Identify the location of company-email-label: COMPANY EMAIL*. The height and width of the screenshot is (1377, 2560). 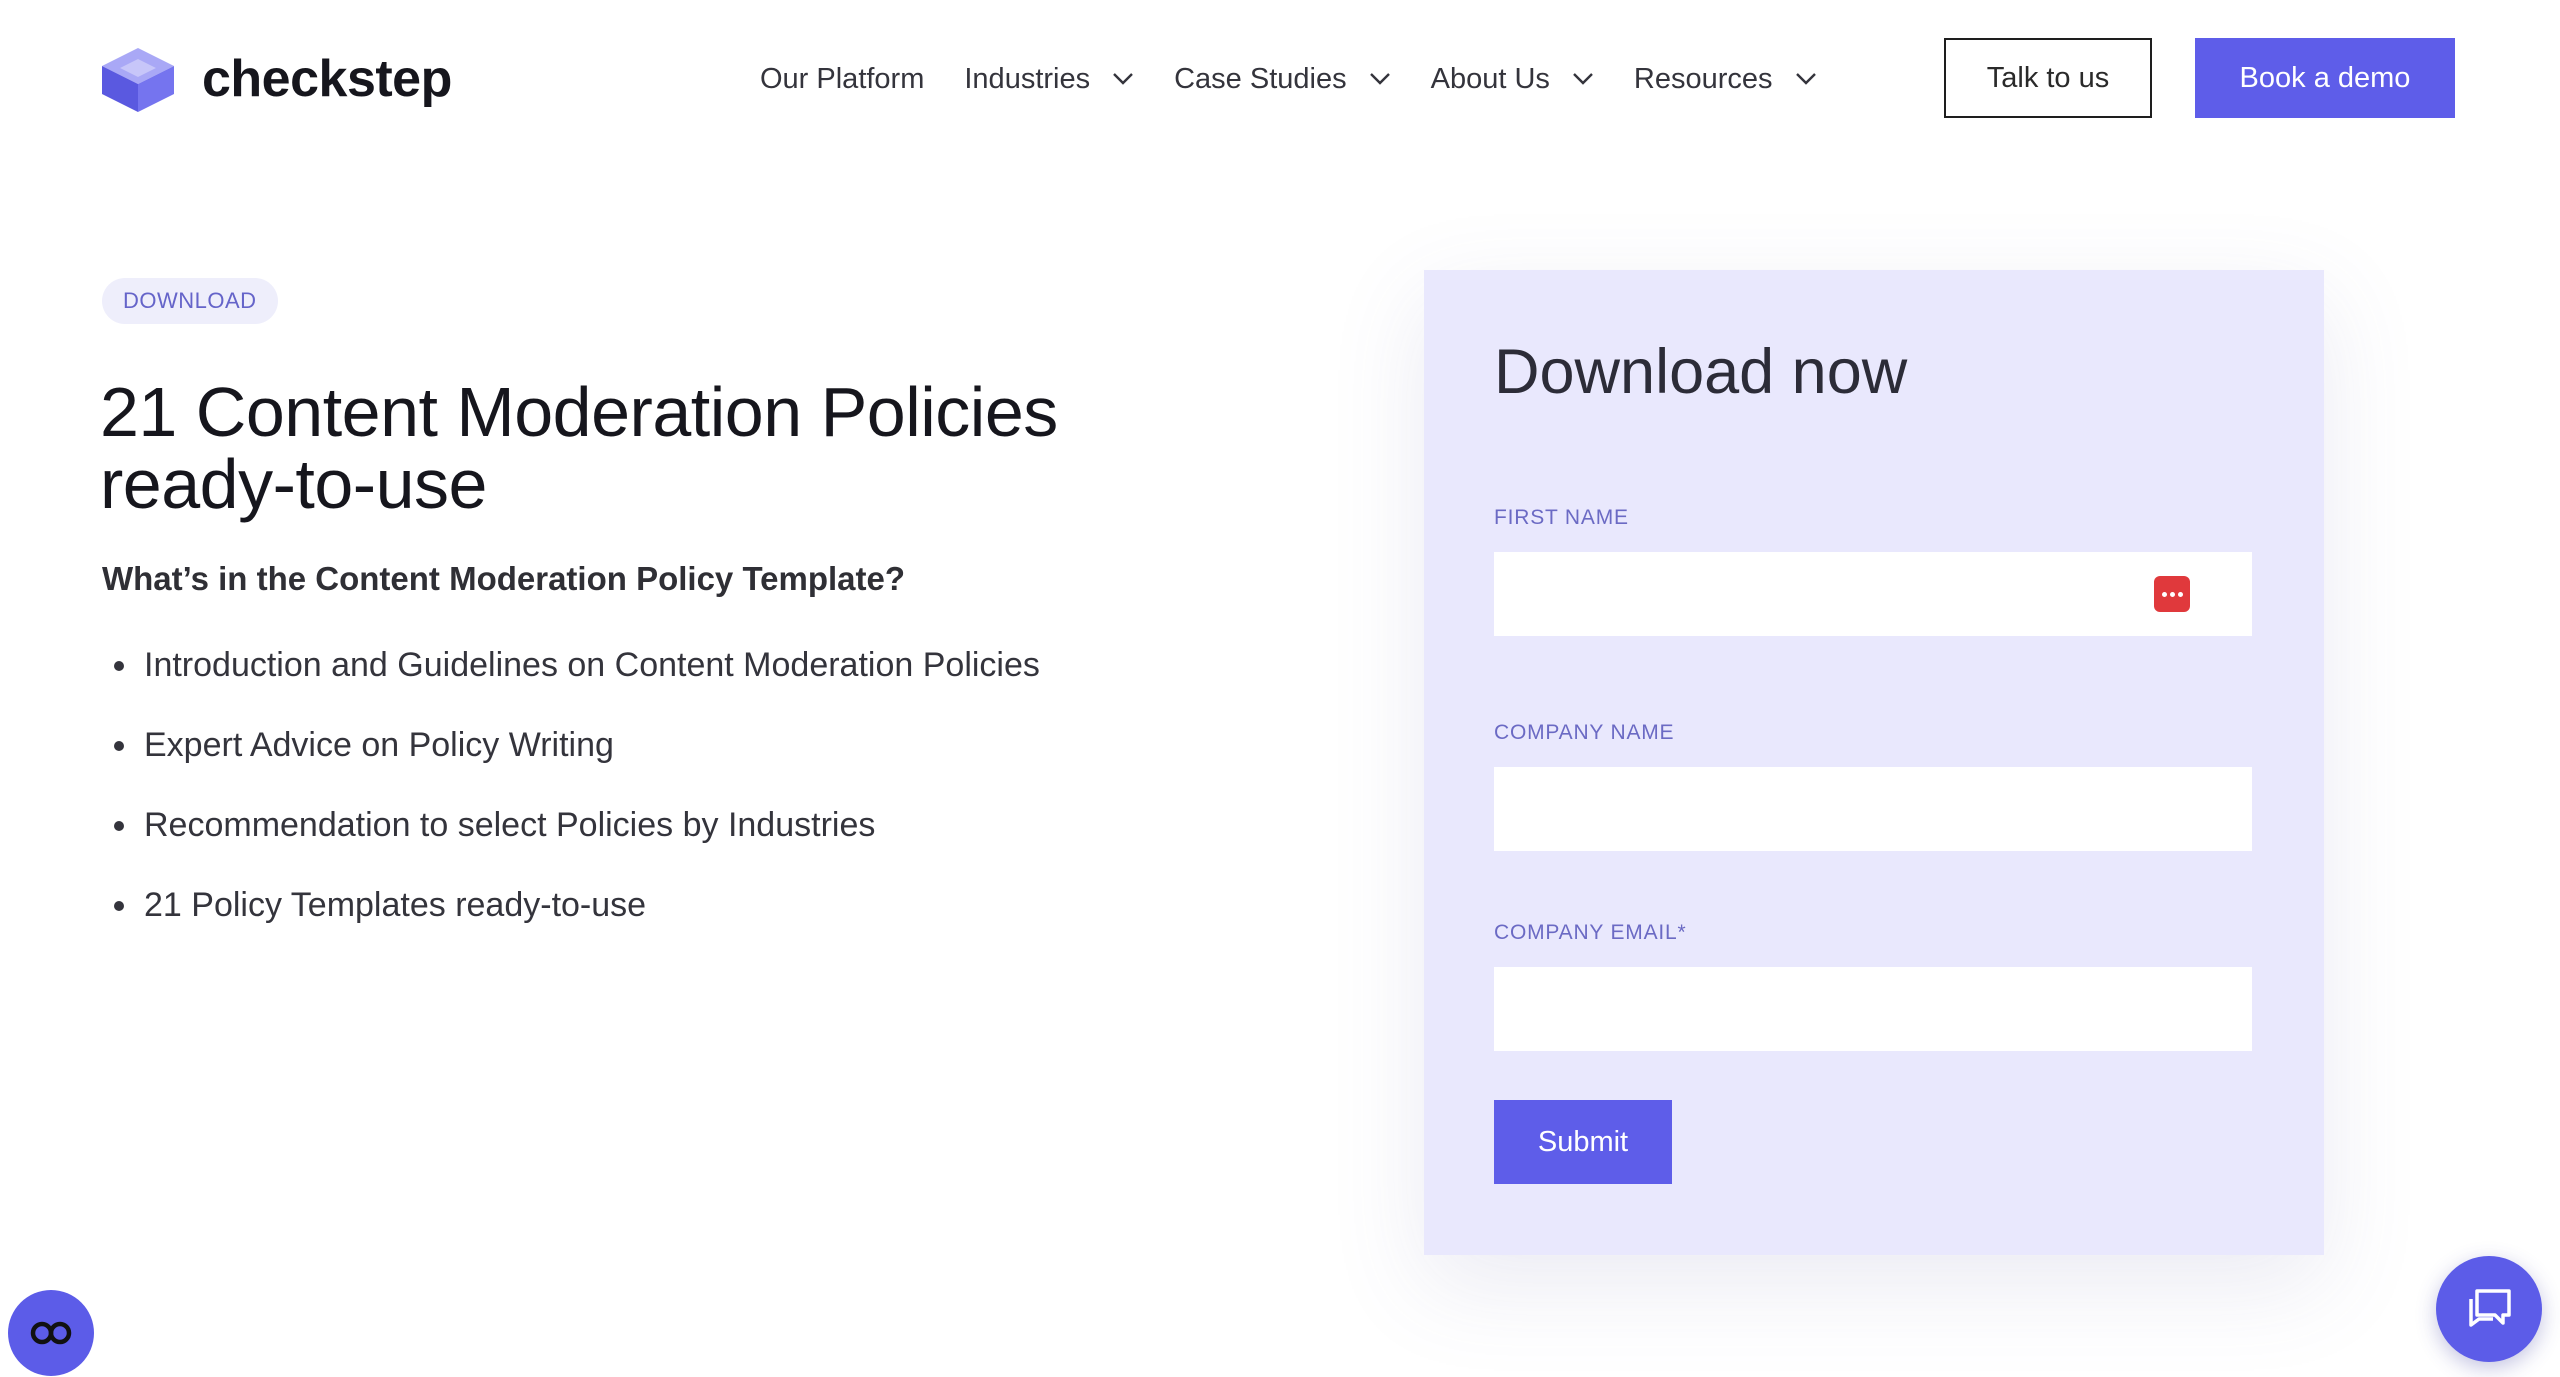
(1590, 932).